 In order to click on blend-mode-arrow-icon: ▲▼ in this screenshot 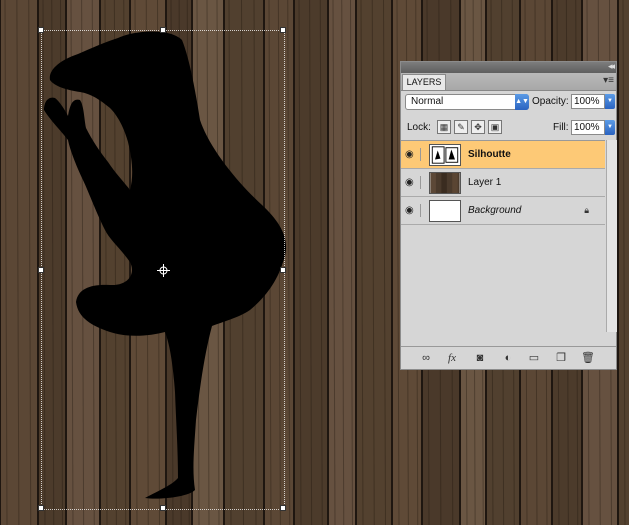, I will do `click(522, 102)`.